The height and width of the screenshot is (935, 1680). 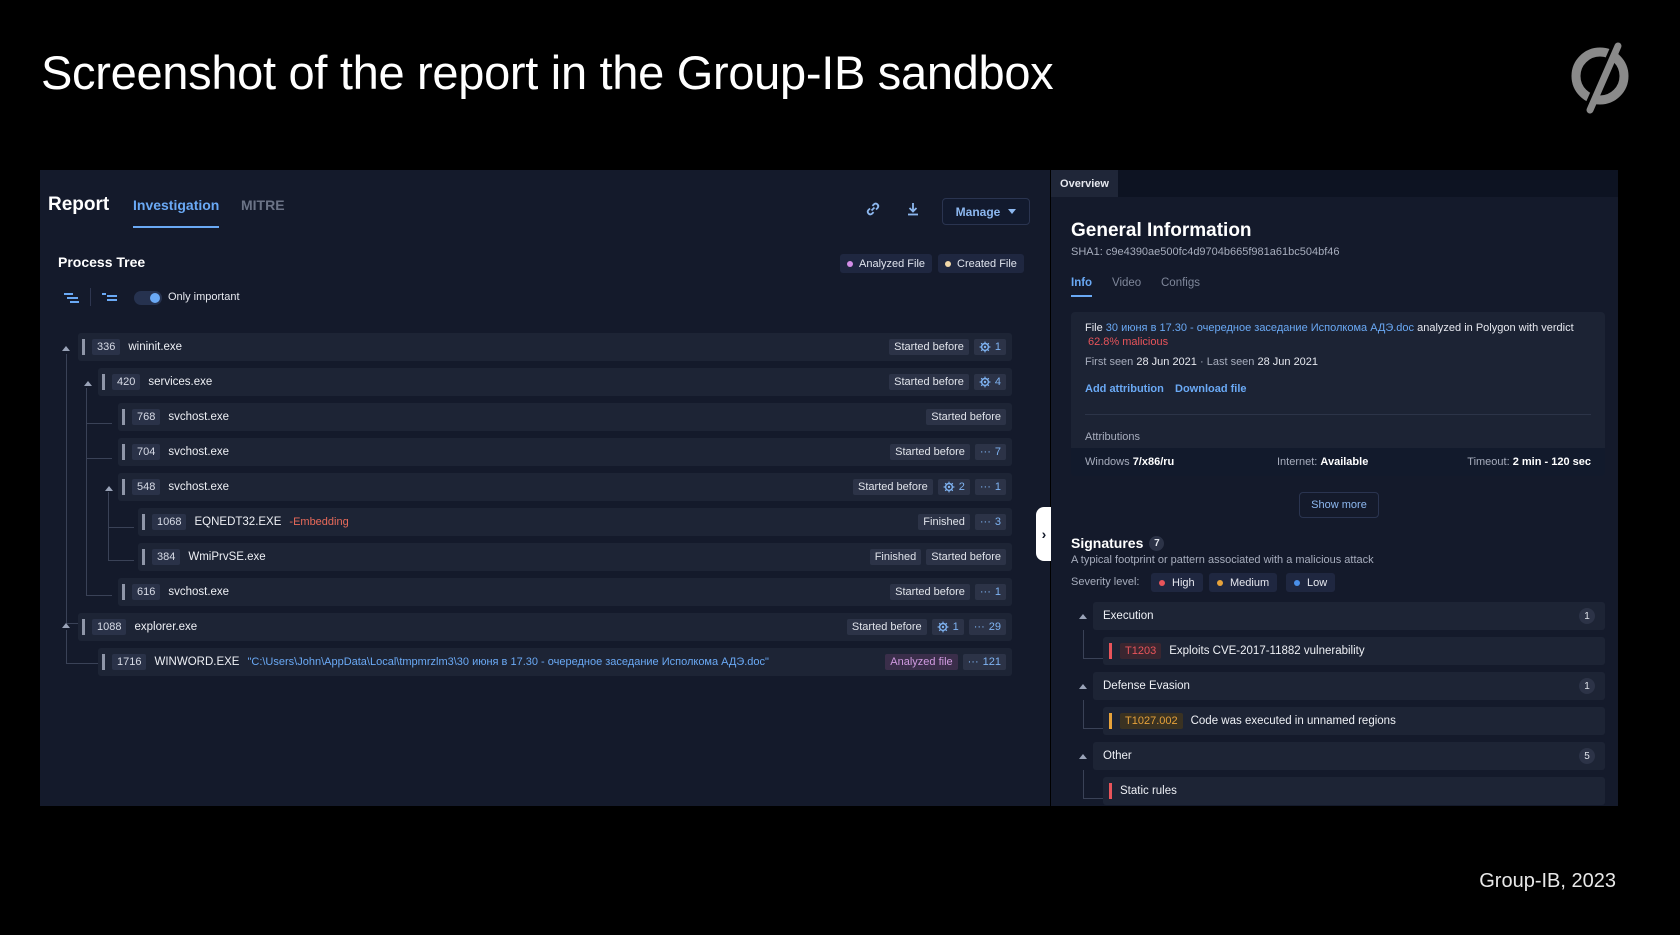 I want to click on mitre-technique-code: T1027.002, so click(x=1151, y=721).